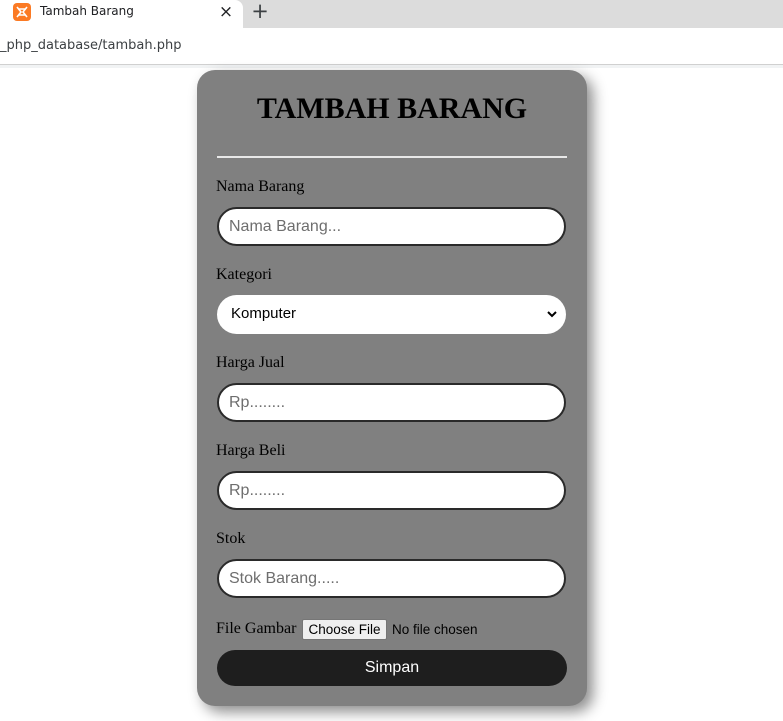  What do you see at coordinates (391, 46) in the screenshot?
I see `address-bar: _php_database/tambah.php` at bounding box center [391, 46].